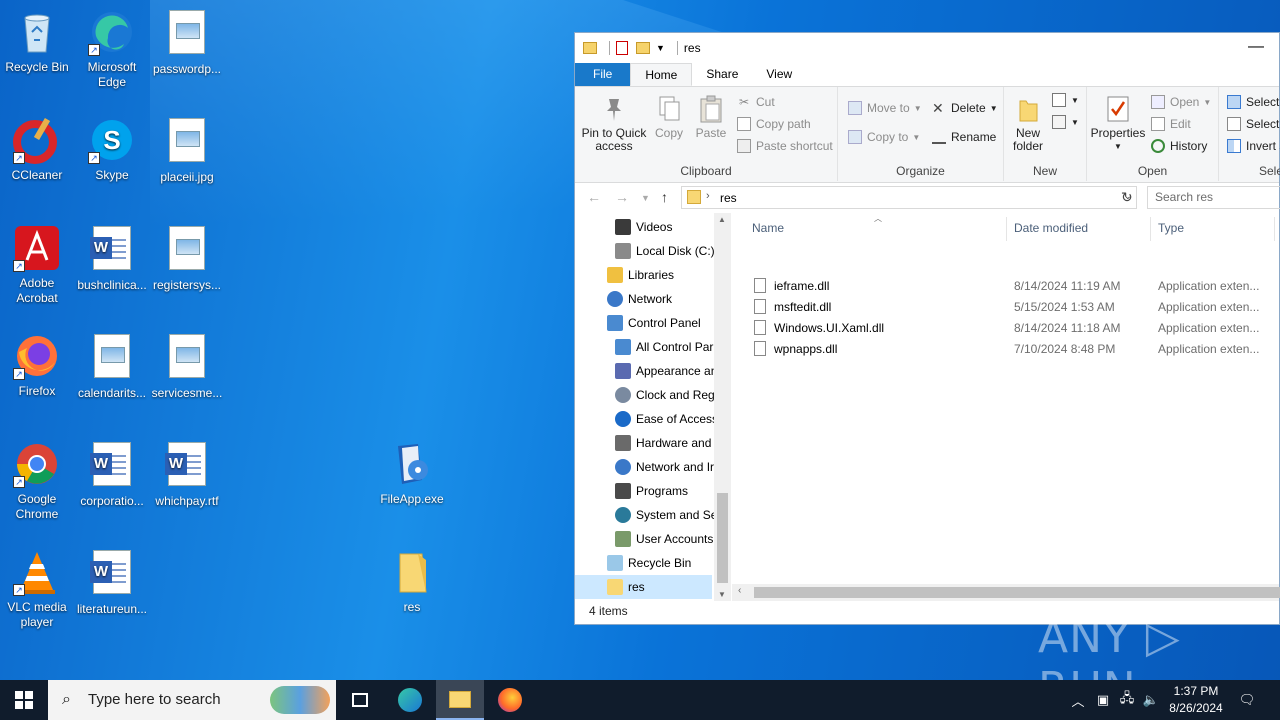 The width and height of the screenshot is (1280, 720). What do you see at coordinates (646, 395) in the screenshot?
I see `nav-tree-item: Clock and Regi` at bounding box center [646, 395].